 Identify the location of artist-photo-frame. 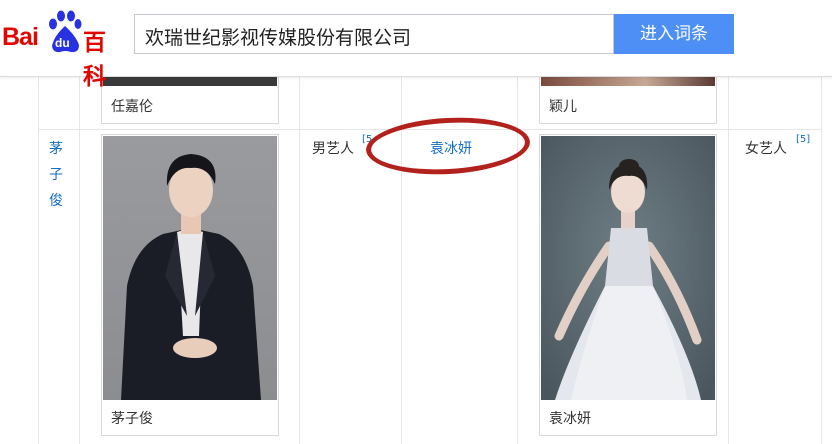
(190, 285).